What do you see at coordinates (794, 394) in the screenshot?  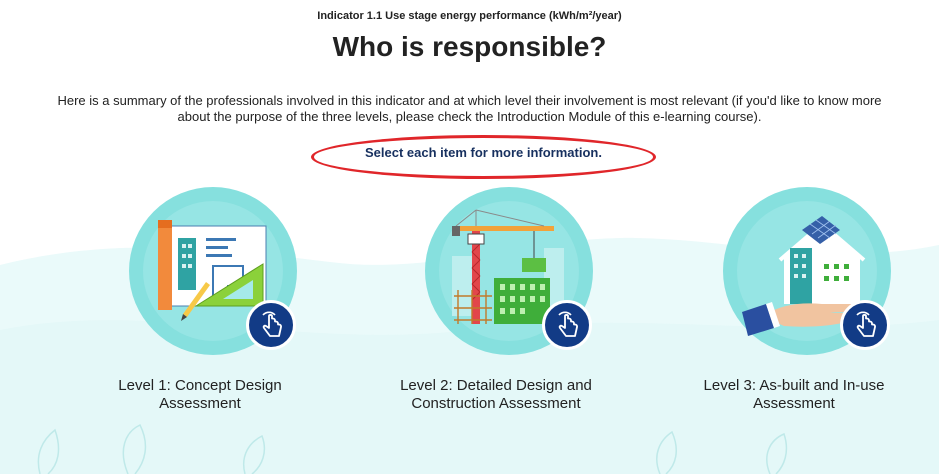 I see `level-3-label: Level 3: As-built and In-use Assessment` at bounding box center [794, 394].